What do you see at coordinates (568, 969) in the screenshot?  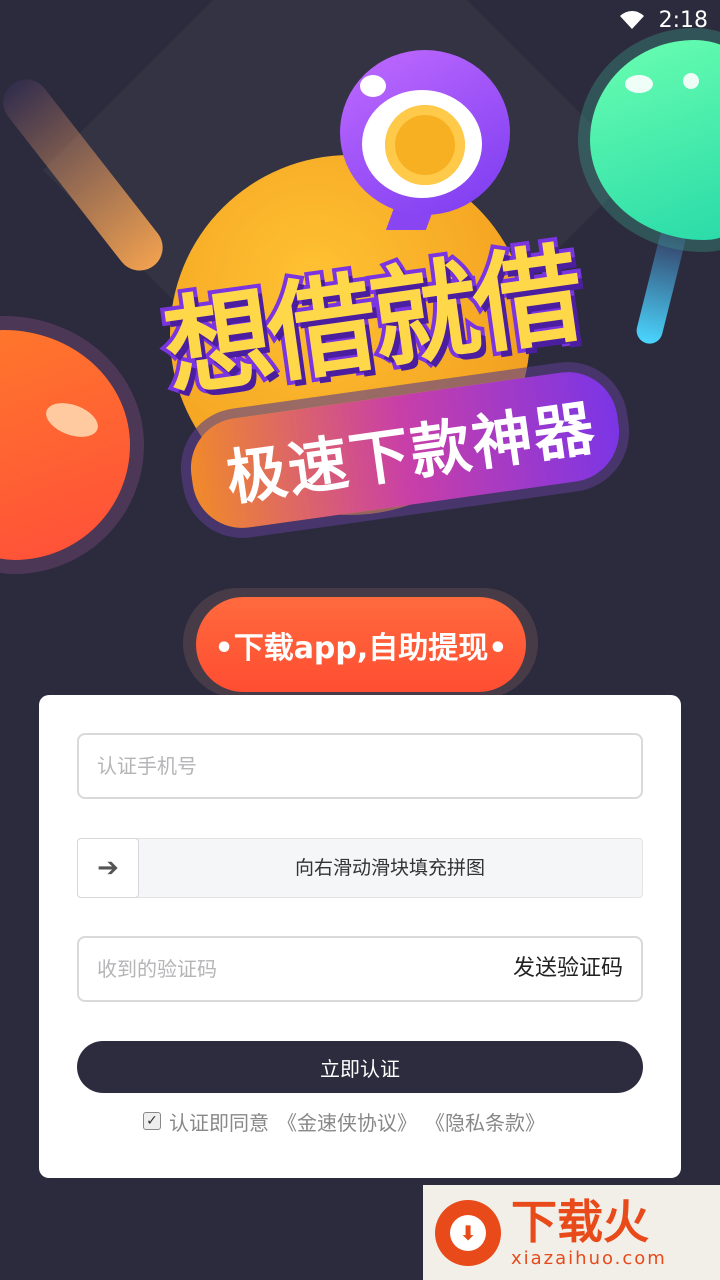 I see `send-code-button: 发送验证码` at bounding box center [568, 969].